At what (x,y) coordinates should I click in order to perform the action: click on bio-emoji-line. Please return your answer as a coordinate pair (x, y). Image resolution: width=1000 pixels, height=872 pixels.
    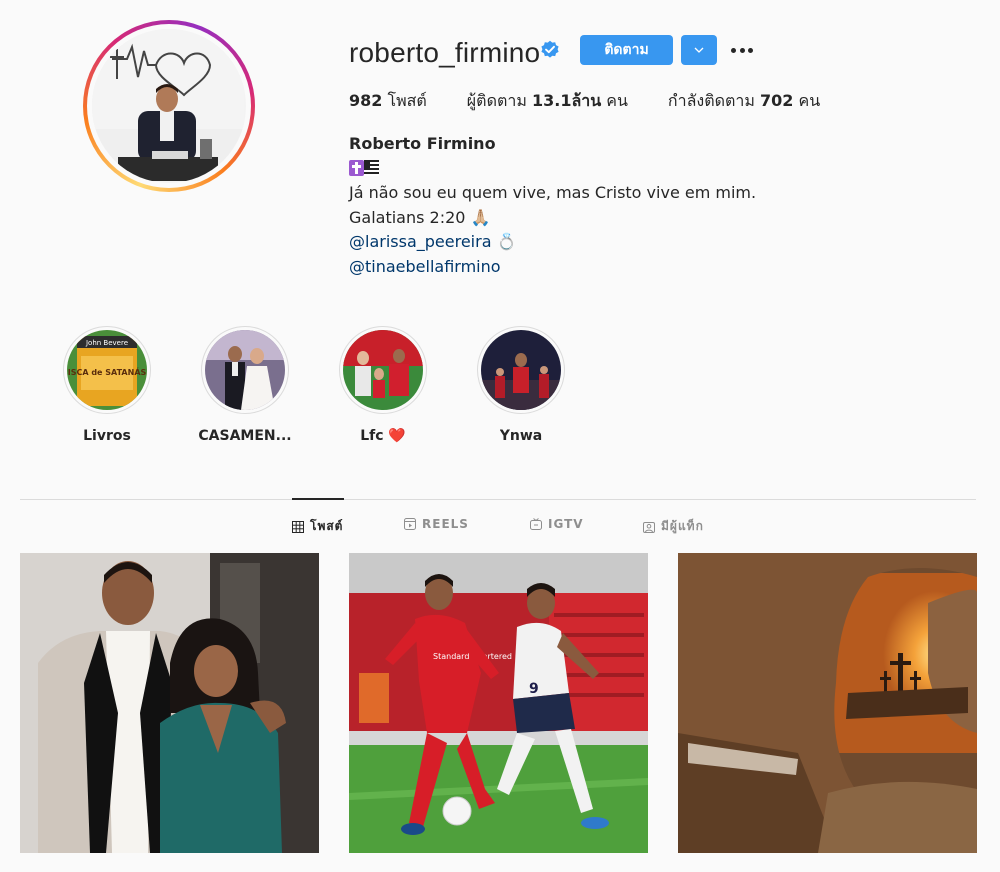
    Looking at the image, I should click on (552, 169).